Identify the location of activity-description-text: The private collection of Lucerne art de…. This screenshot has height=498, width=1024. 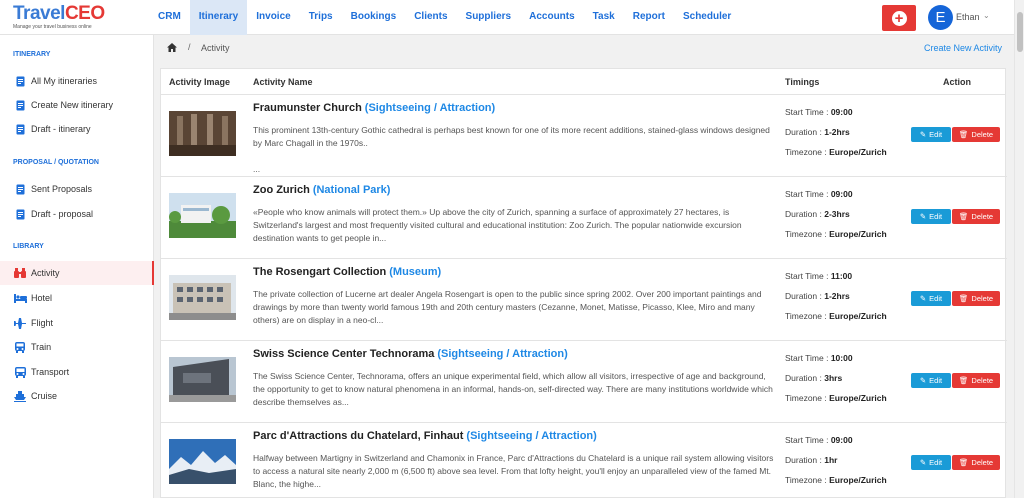
(507, 307).